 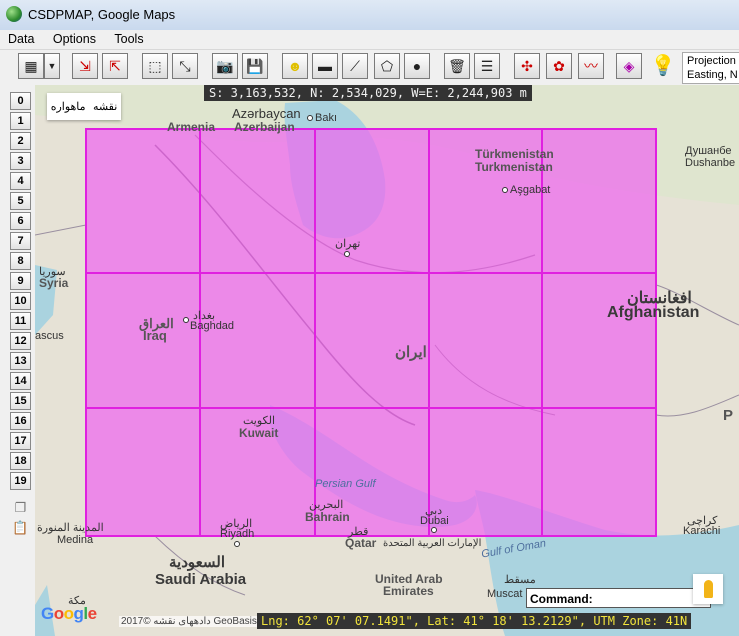 I want to click on area-tool-button: ✿, so click(x=559, y=66).